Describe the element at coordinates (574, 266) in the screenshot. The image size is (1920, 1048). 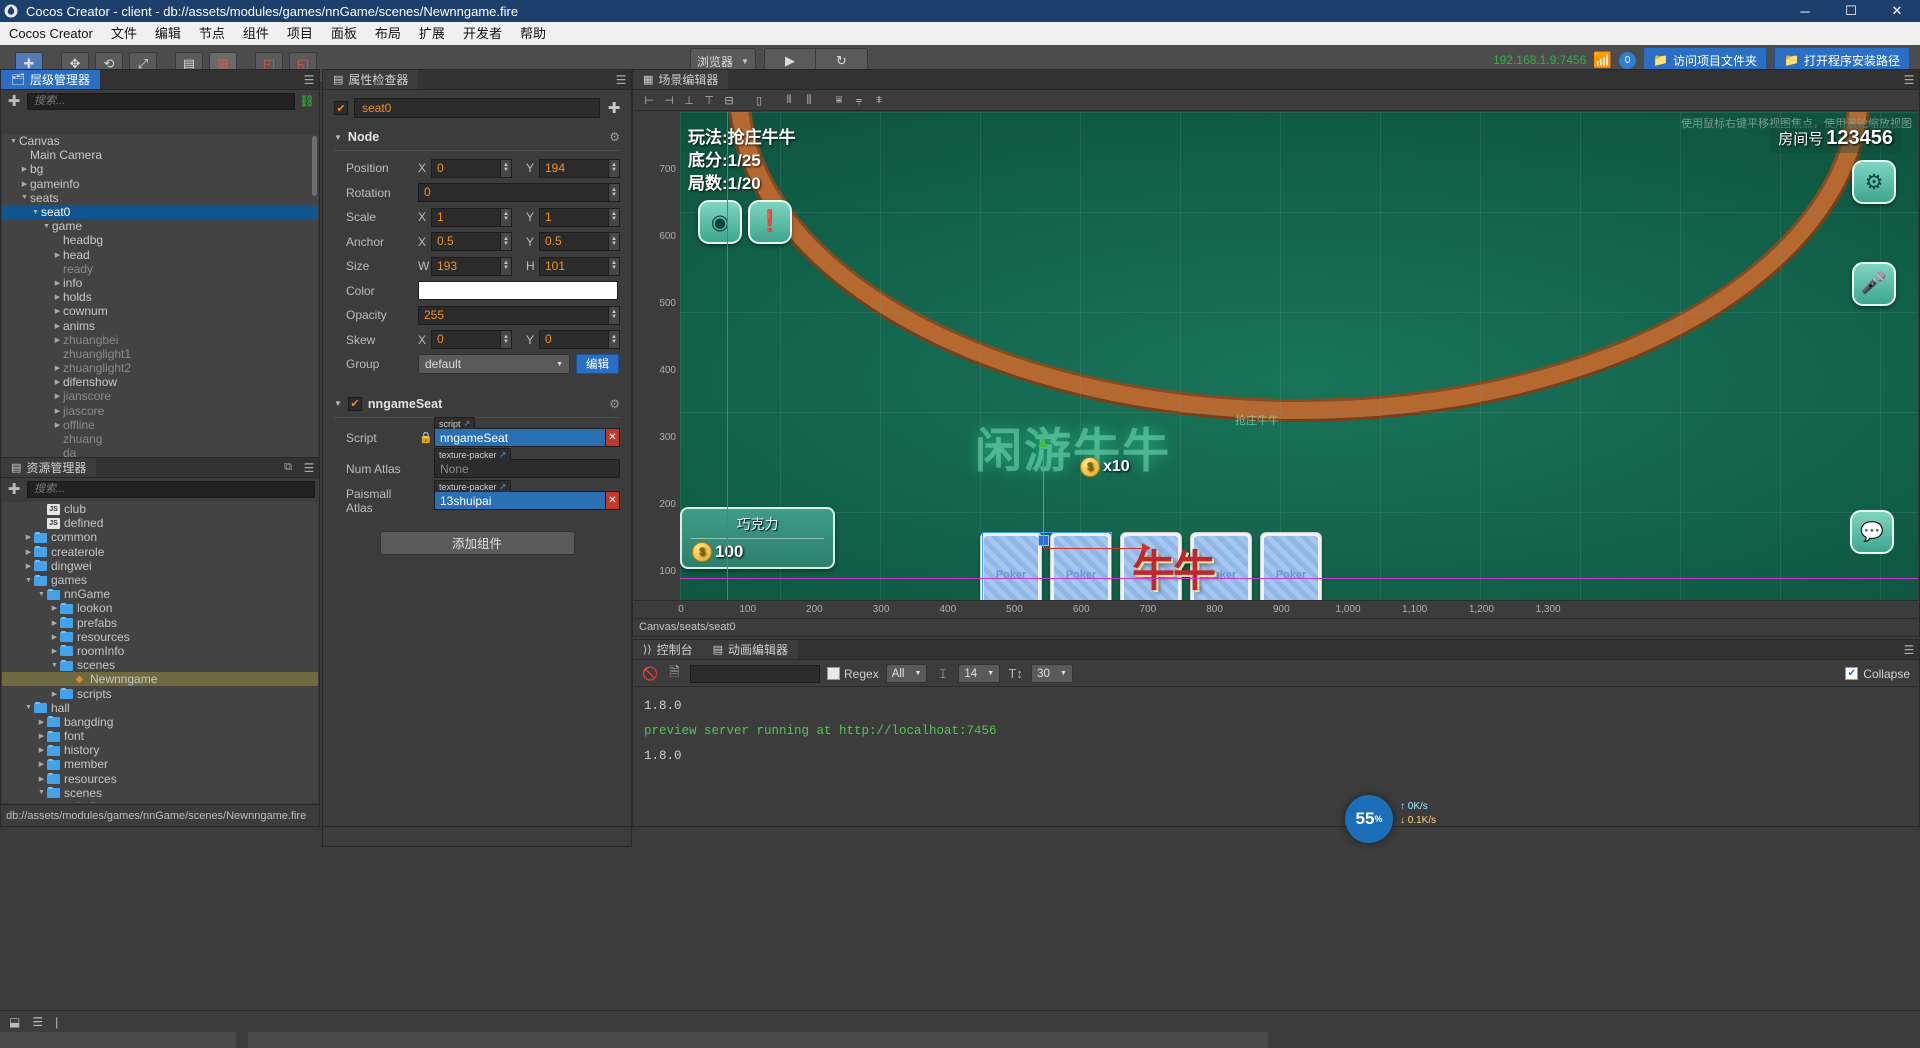
I see `size-height-input: 101` at that location.